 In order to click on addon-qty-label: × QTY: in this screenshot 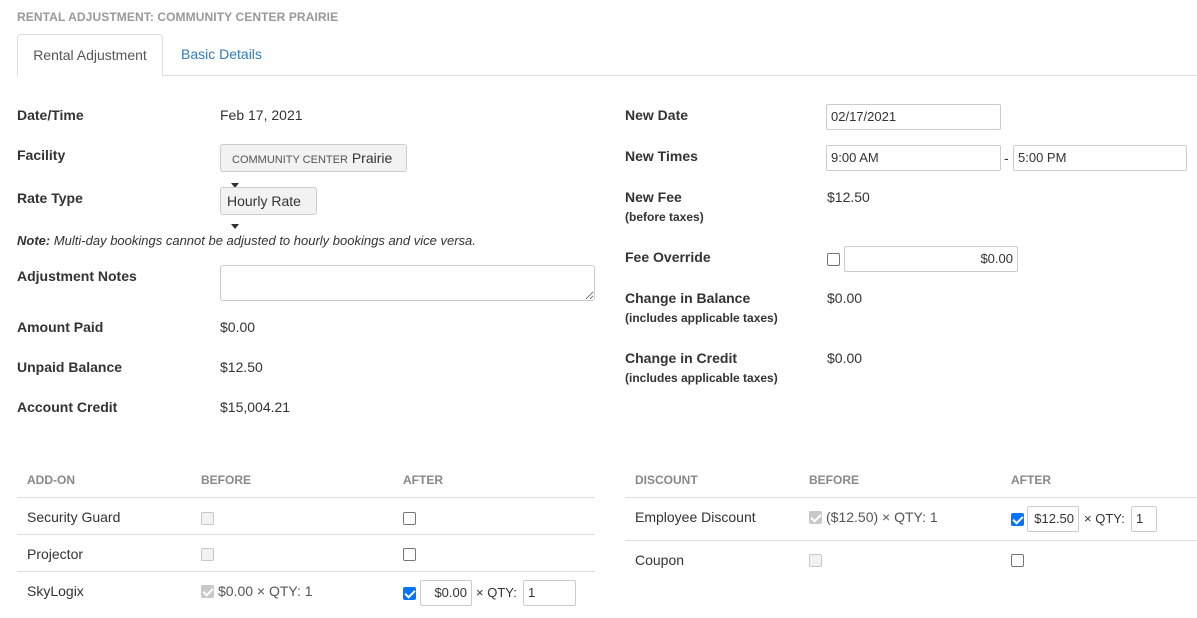, I will do `click(496, 592)`.